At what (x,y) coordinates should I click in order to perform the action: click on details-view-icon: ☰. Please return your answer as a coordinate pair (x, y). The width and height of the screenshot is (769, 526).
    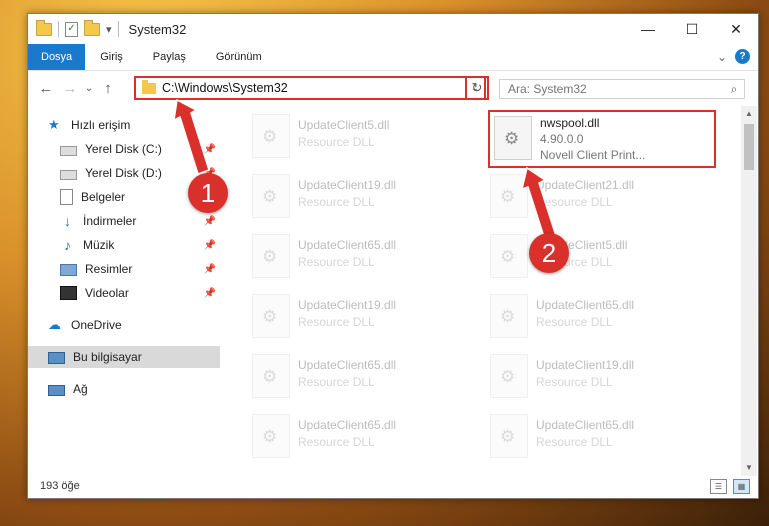
    Looking at the image, I should click on (718, 486).